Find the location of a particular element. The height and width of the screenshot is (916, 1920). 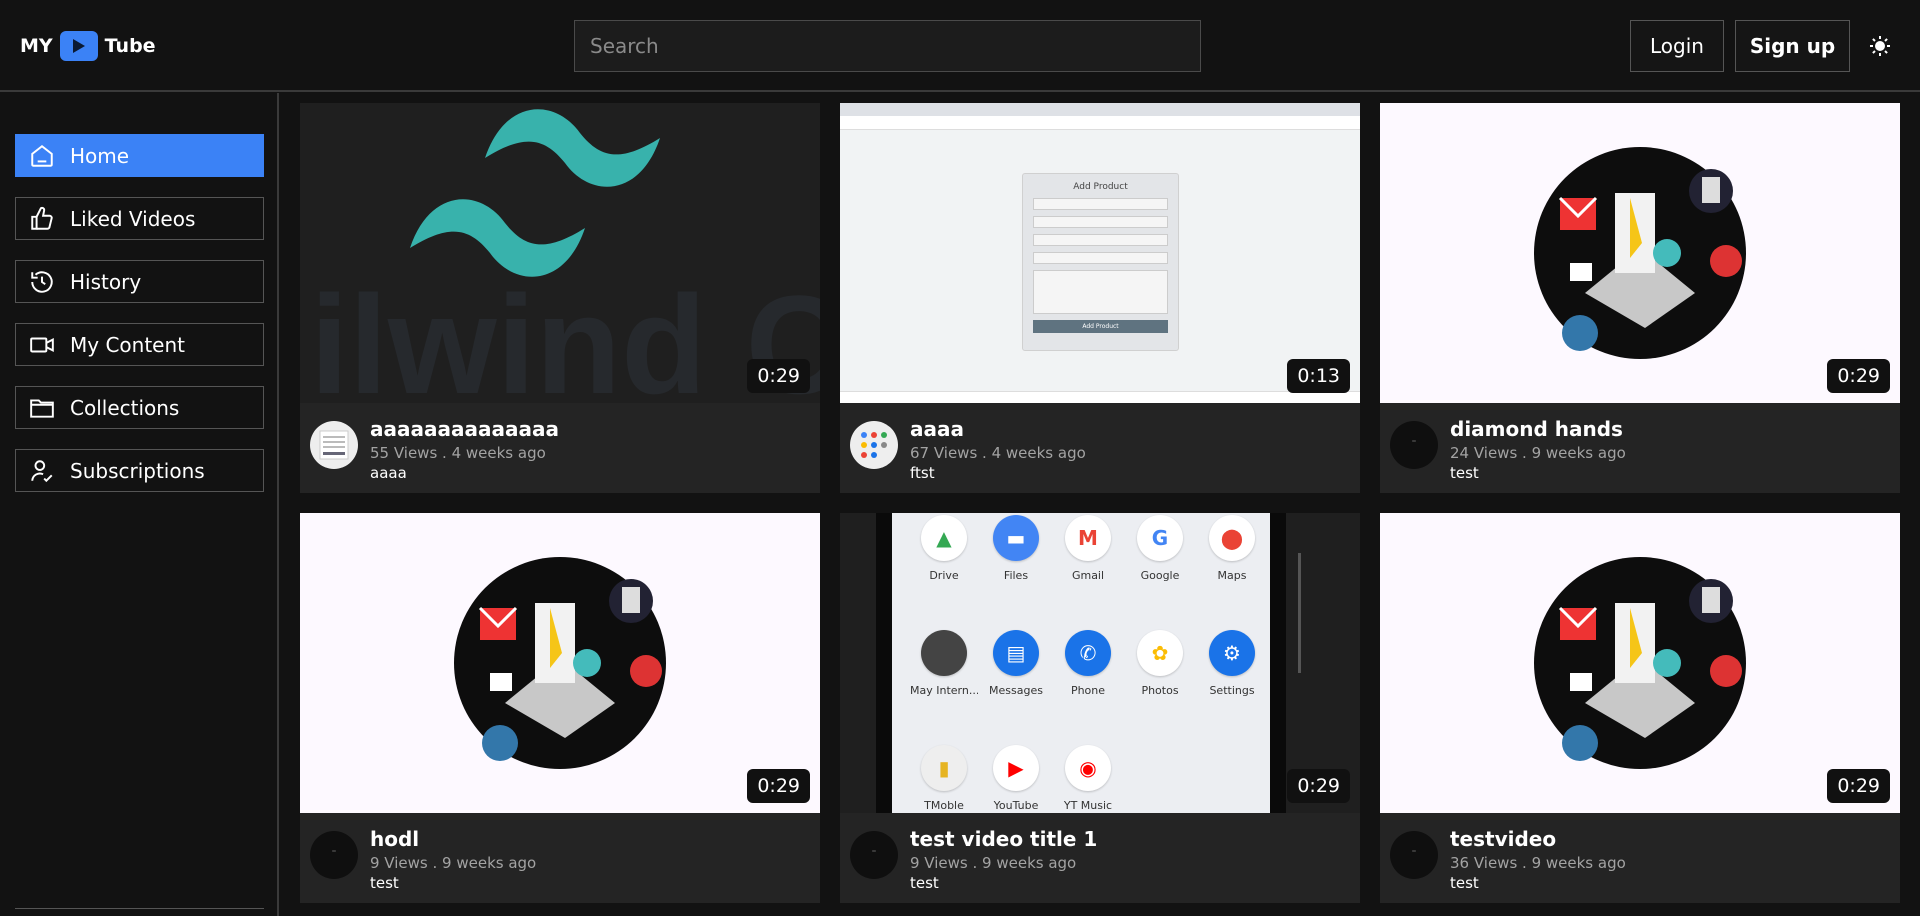

video-meta: 9 Views . 9 weeks ago is located at coordinates (993, 863).